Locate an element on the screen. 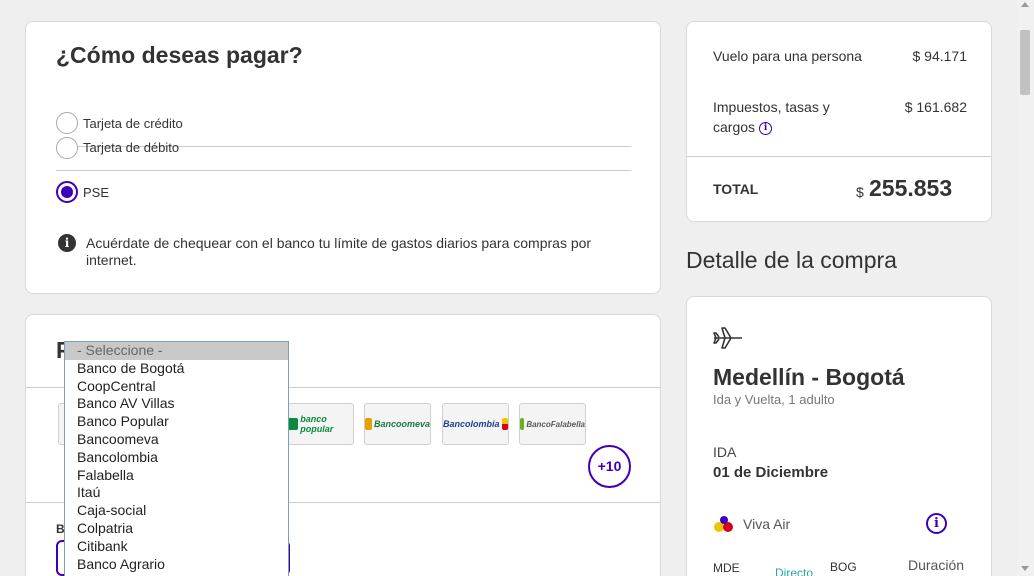 The image size is (1034, 576). dropdown-option: CoopCentral is located at coordinates (176, 387).